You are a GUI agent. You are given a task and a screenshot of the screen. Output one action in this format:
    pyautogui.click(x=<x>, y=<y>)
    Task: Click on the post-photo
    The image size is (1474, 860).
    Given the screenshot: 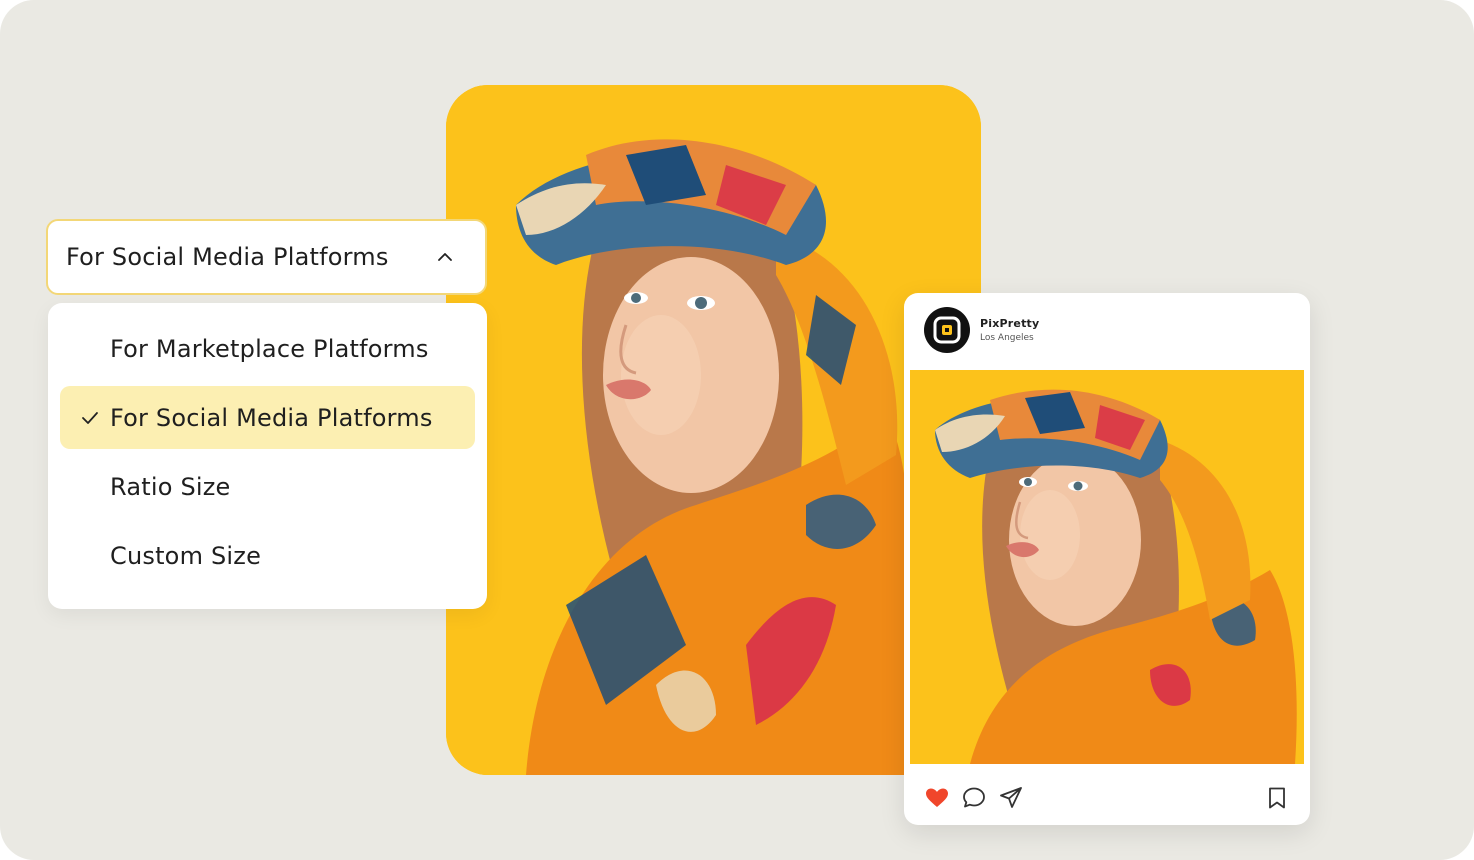 What is the action you would take?
    pyautogui.click(x=1107, y=567)
    